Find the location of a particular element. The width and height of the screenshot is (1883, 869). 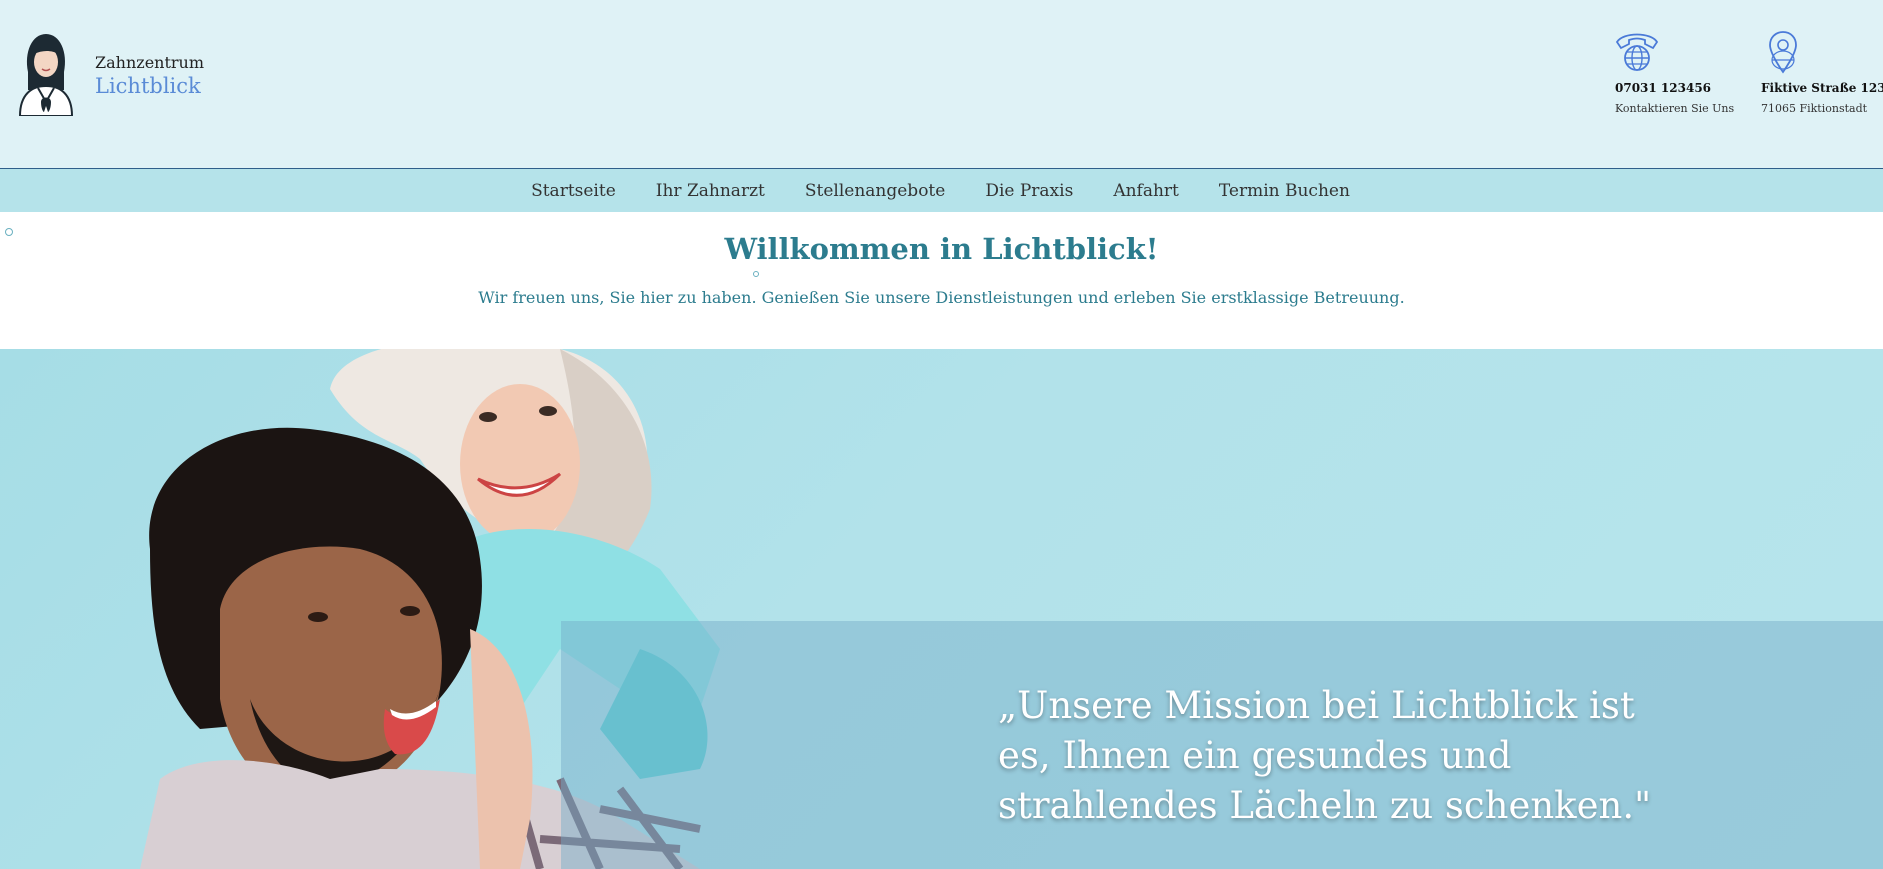

address-city: 71065 Fiktionstadt is located at coordinates (1814, 108).